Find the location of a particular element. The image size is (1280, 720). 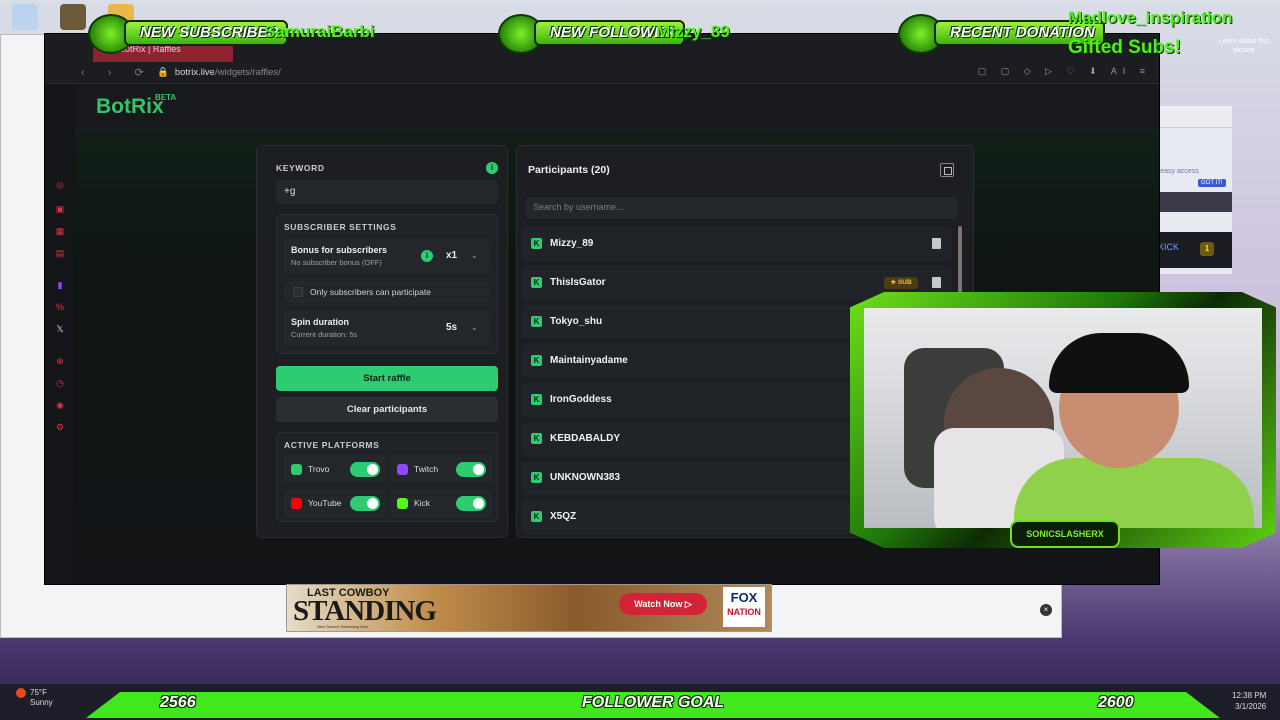

toolbar-icons: ▢ ▢ ◇ ▷ ♡ ⬇ AI ≡ is located at coordinates (1064, 71).